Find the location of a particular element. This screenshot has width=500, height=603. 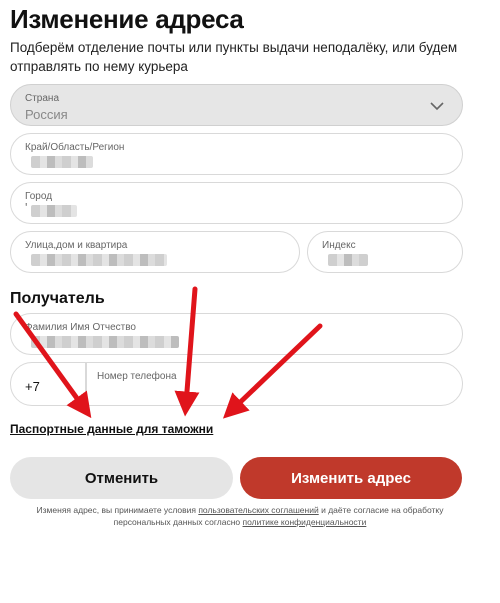

city-value-redacted is located at coordinates (54, 211).